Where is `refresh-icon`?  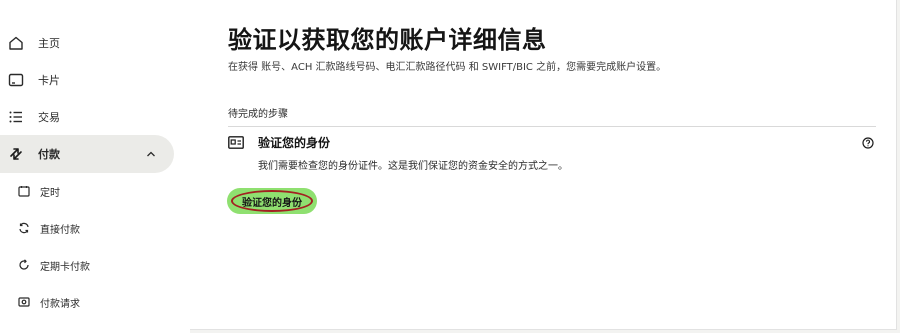 refresh-icon is located at coordinates (24, 228).